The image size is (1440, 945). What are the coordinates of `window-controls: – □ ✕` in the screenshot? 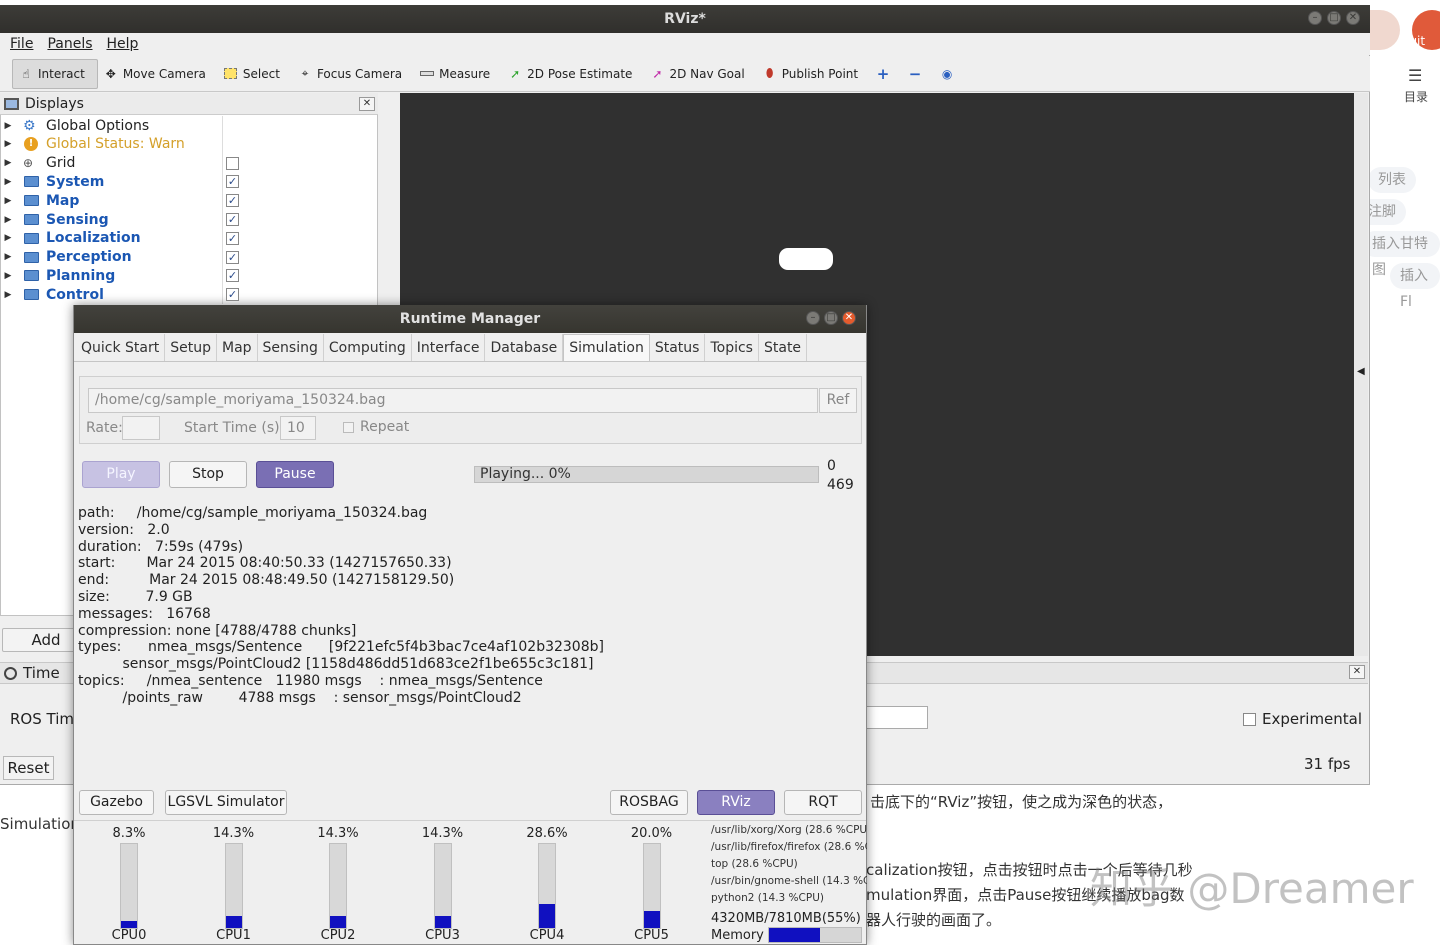 It's located at (1334, 18).